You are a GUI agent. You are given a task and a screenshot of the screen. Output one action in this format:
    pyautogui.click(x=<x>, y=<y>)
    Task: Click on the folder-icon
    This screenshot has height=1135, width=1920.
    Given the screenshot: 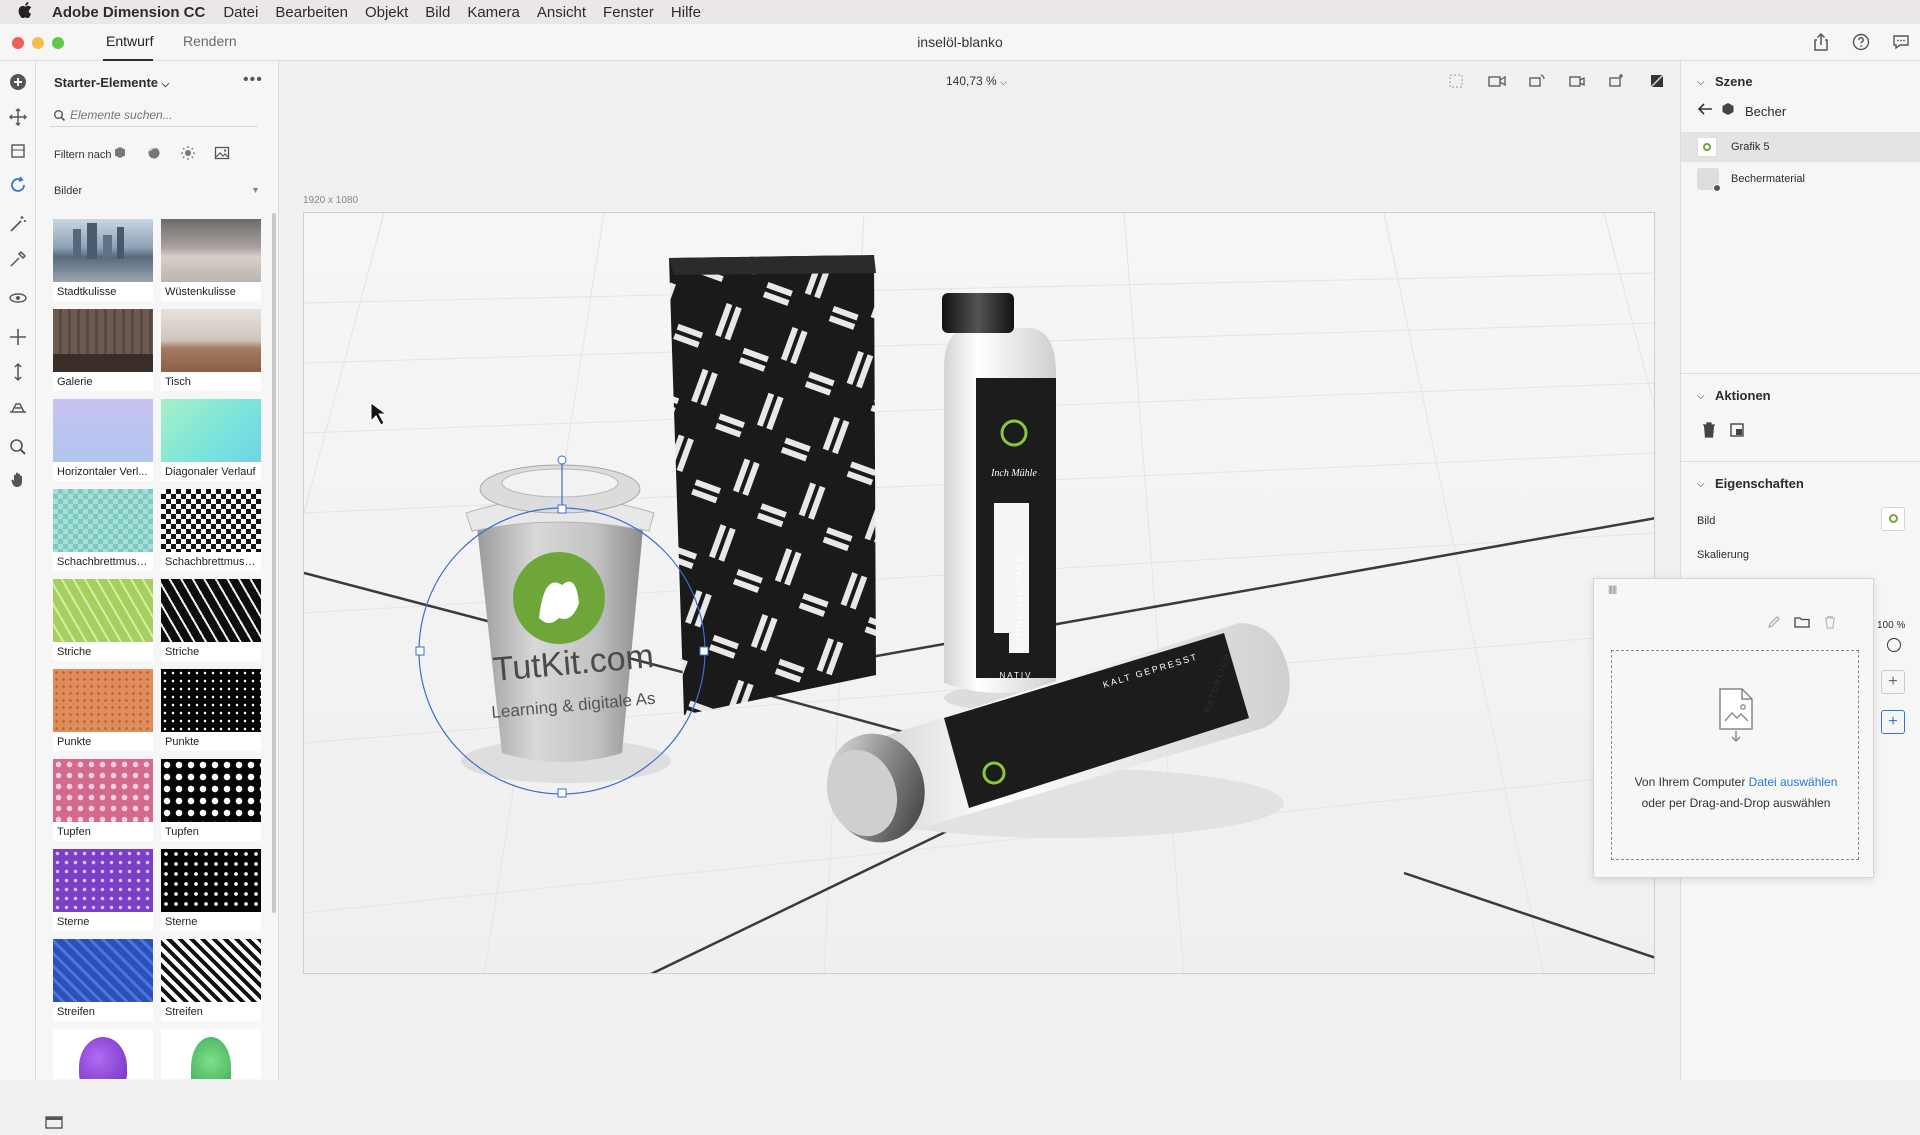 What is the action you would take?
    pyautogui.click(x=1802, y=624)
    